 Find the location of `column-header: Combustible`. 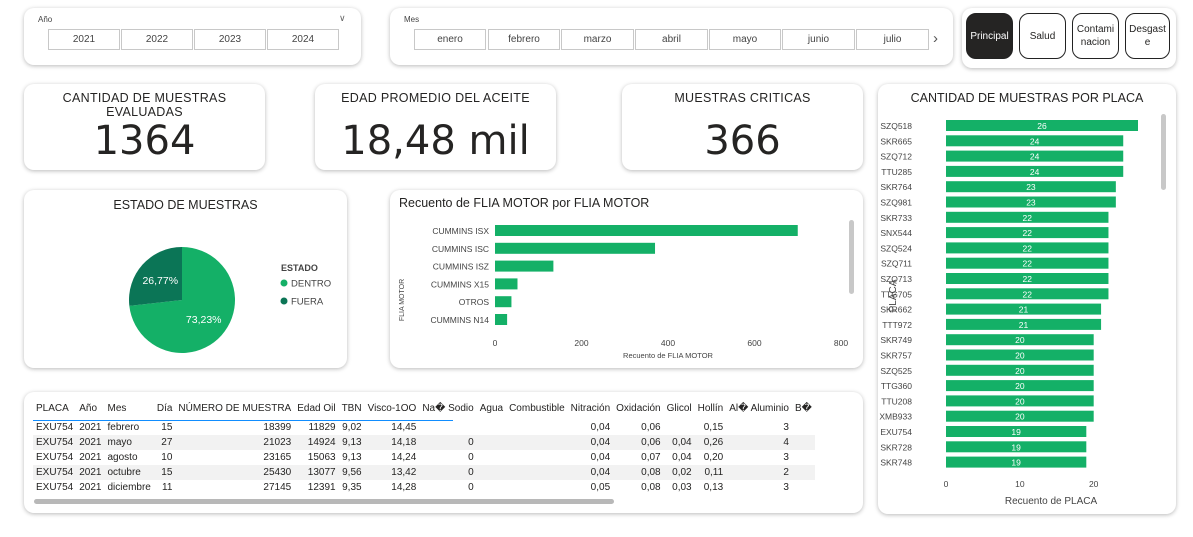

column-header: Combustible is located at coordinates (537, 408).